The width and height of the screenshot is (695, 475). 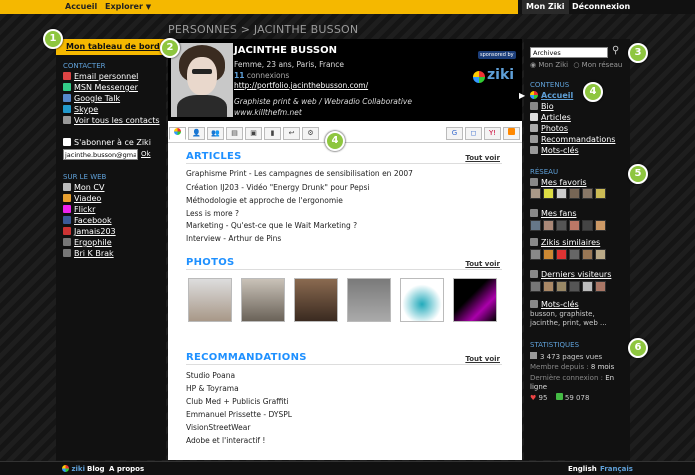 I want to click on share-google-button: G, so click(x=454, y=133).